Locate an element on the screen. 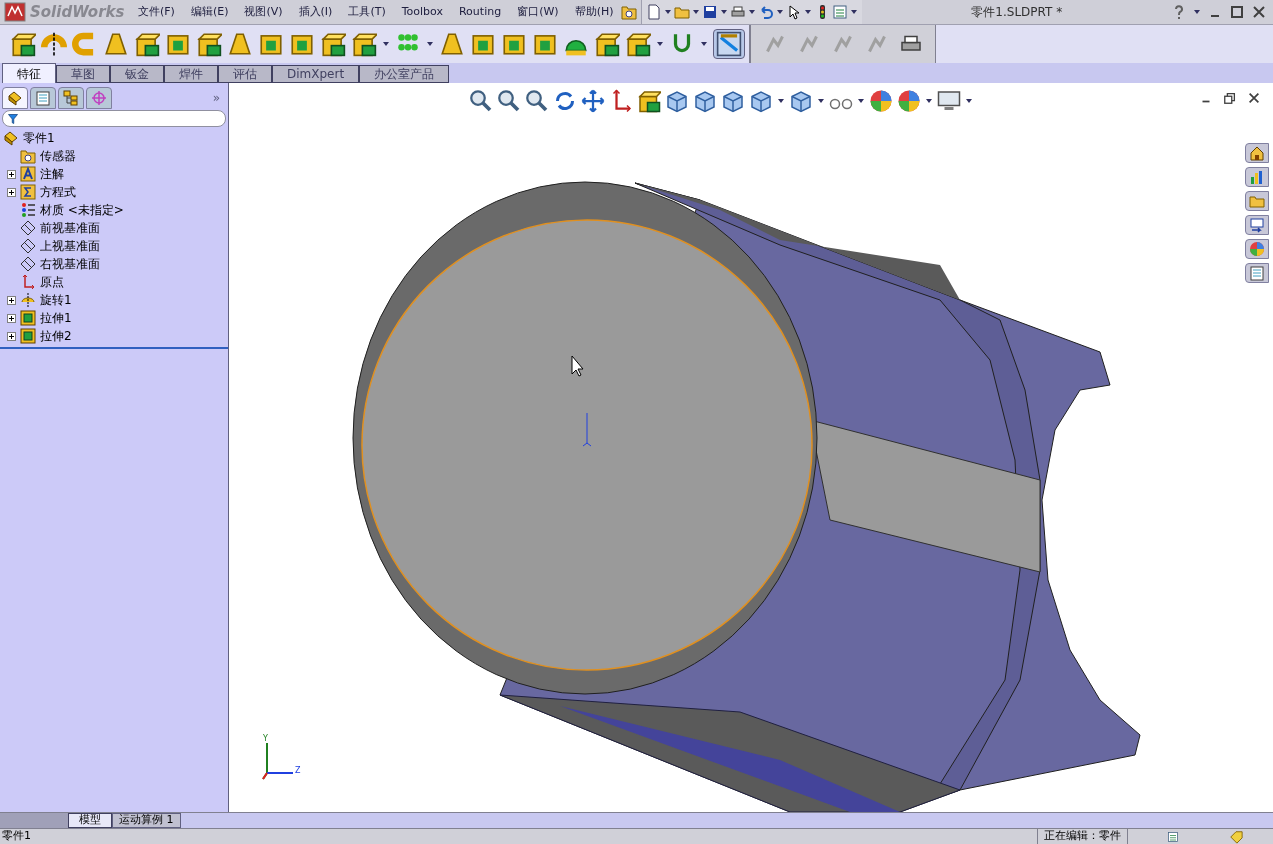  new-document-icon is located at coordinates (654, 12).